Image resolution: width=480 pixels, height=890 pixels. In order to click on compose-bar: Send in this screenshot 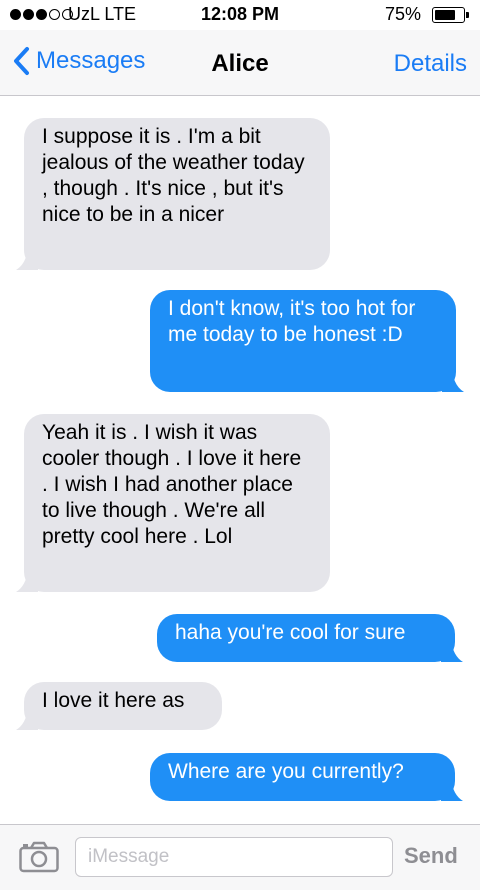, I will do `click(240, 857)`.